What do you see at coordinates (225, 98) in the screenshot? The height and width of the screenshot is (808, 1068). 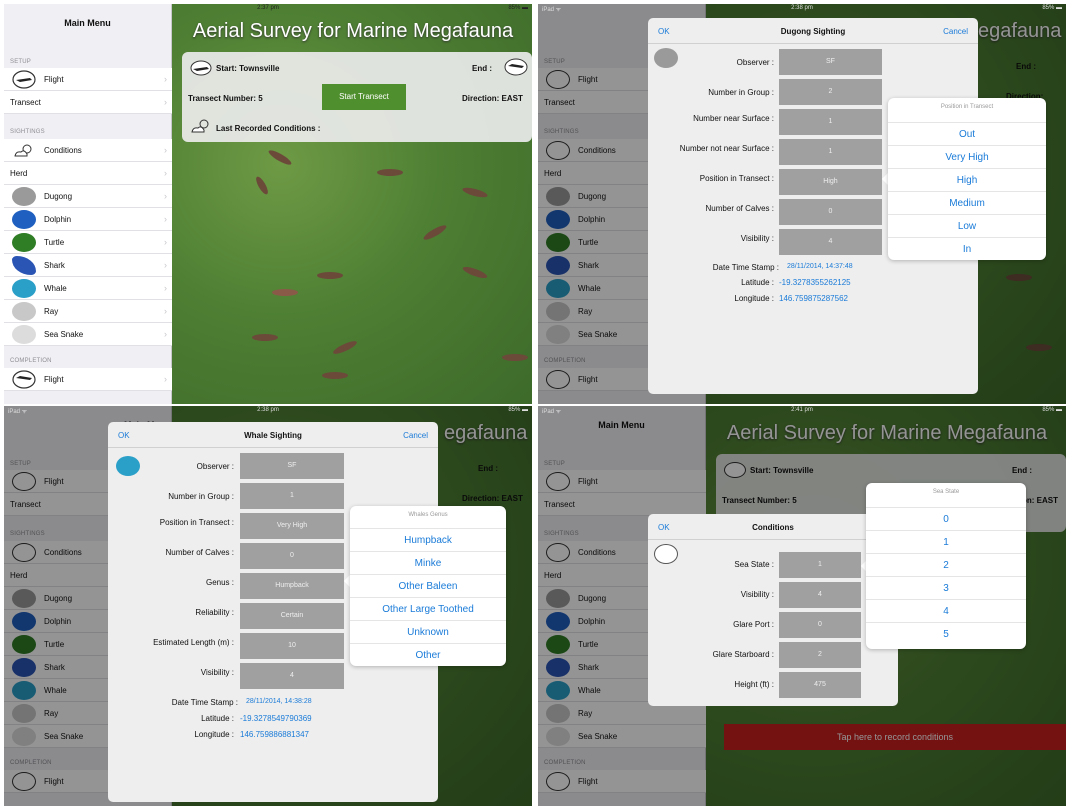 I see `transect-number: Transect Number: 5` at bounding box center [225, 98].